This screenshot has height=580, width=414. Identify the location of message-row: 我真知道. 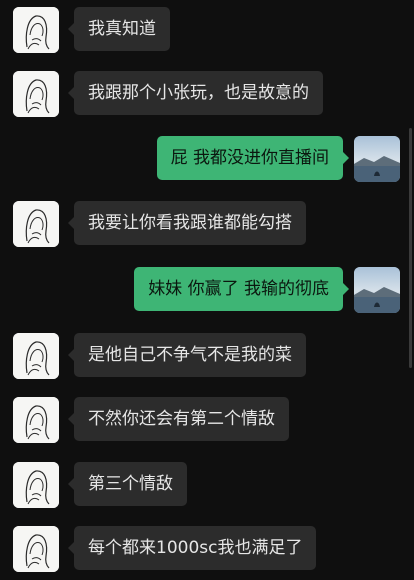
(207, 33).